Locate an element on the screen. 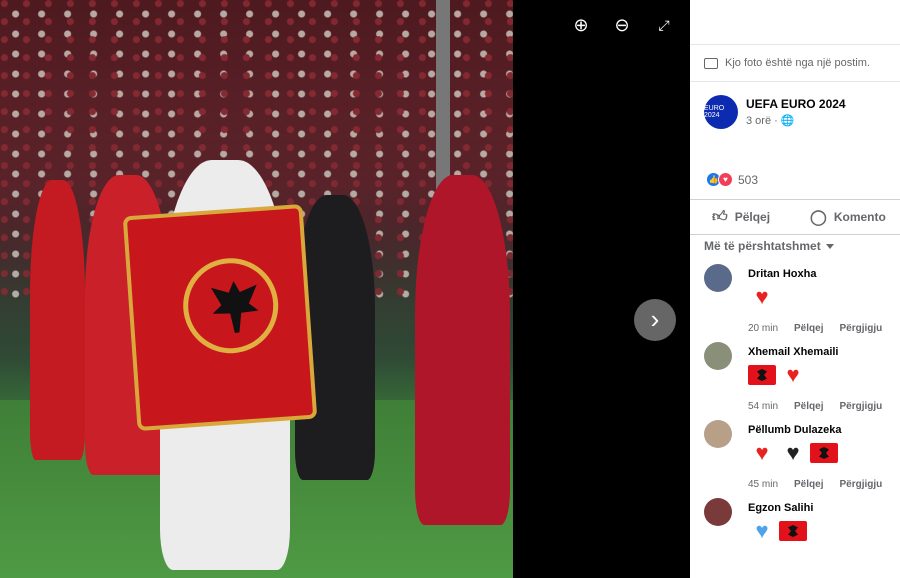 Image resolution: width=900 pixels, height=578 pixels. player-left is located at coordinates (57, 320).